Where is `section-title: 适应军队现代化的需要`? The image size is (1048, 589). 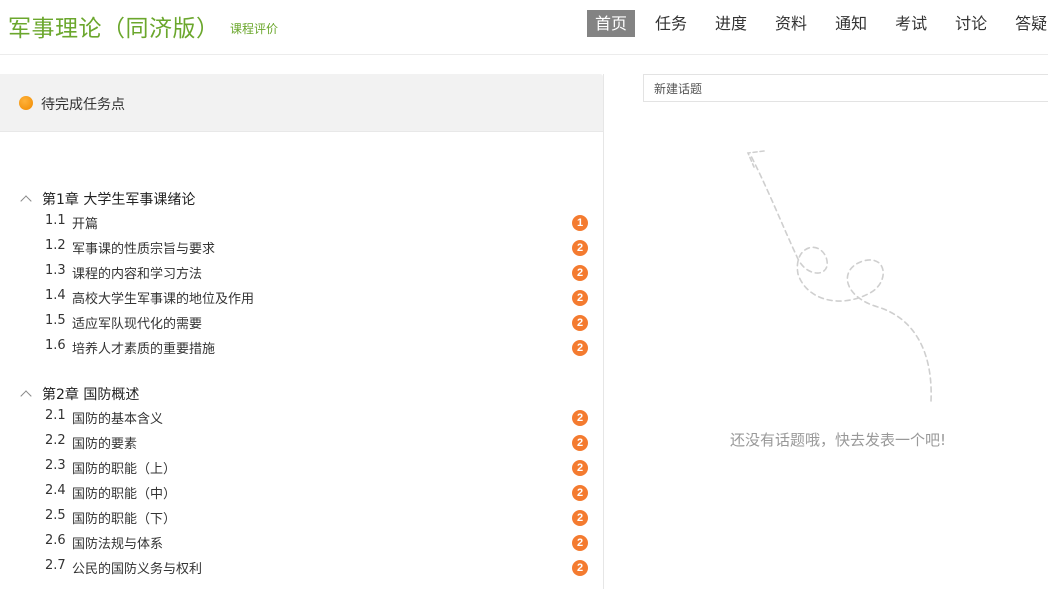 section-title: 适应军队现代化的需要 is located at coordinates (137, 322).